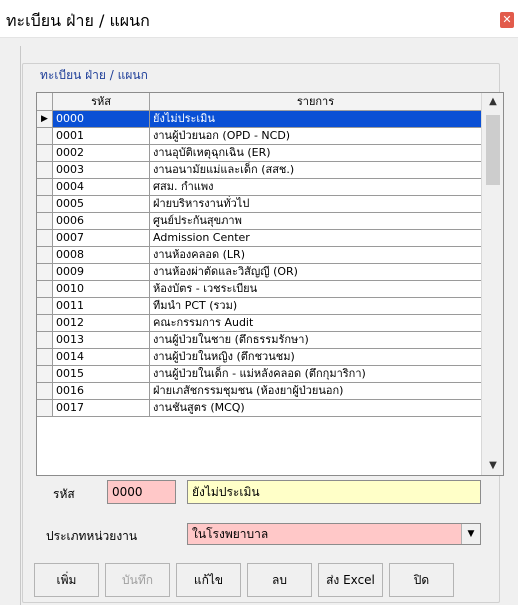  What do you see at coordinates (101, 221) in the screenshot?
I see `cell-code: 0006` at bounding box center [101, 221].